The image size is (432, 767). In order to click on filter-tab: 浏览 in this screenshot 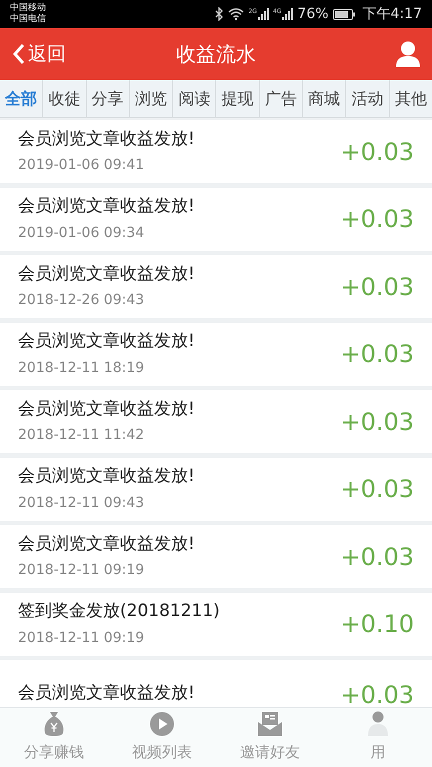, I will do `click(152, 98)`.